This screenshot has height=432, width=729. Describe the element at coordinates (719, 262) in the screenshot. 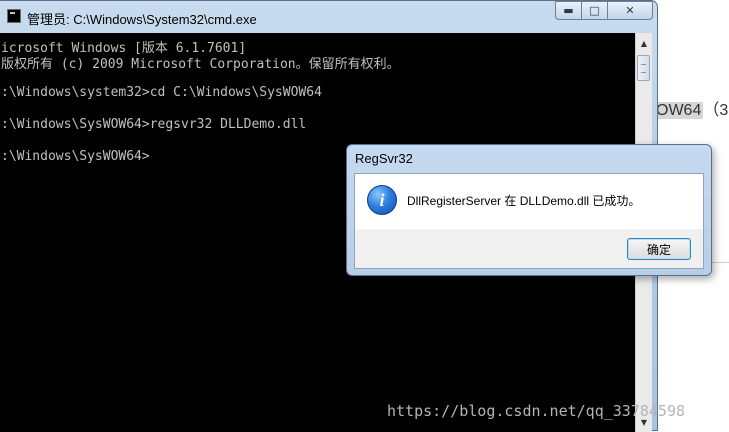

I see `background-divider` at that location.